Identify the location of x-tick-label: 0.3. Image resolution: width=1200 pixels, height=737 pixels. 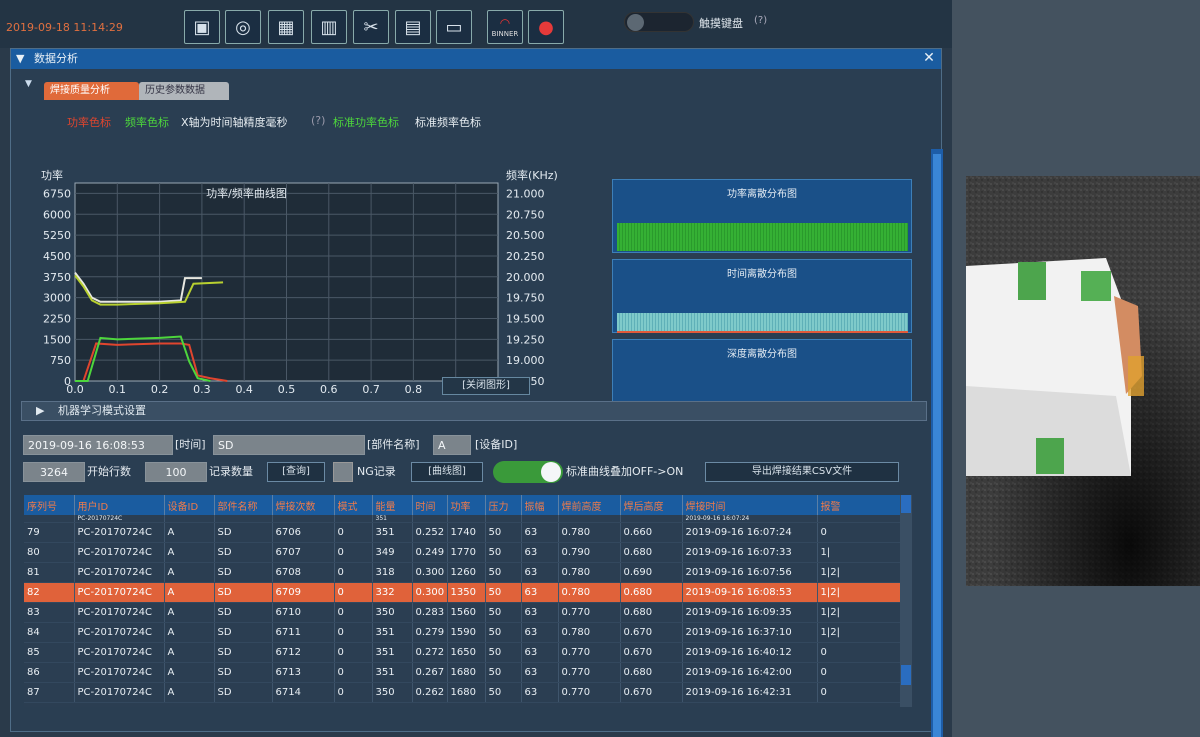
(202, 389).